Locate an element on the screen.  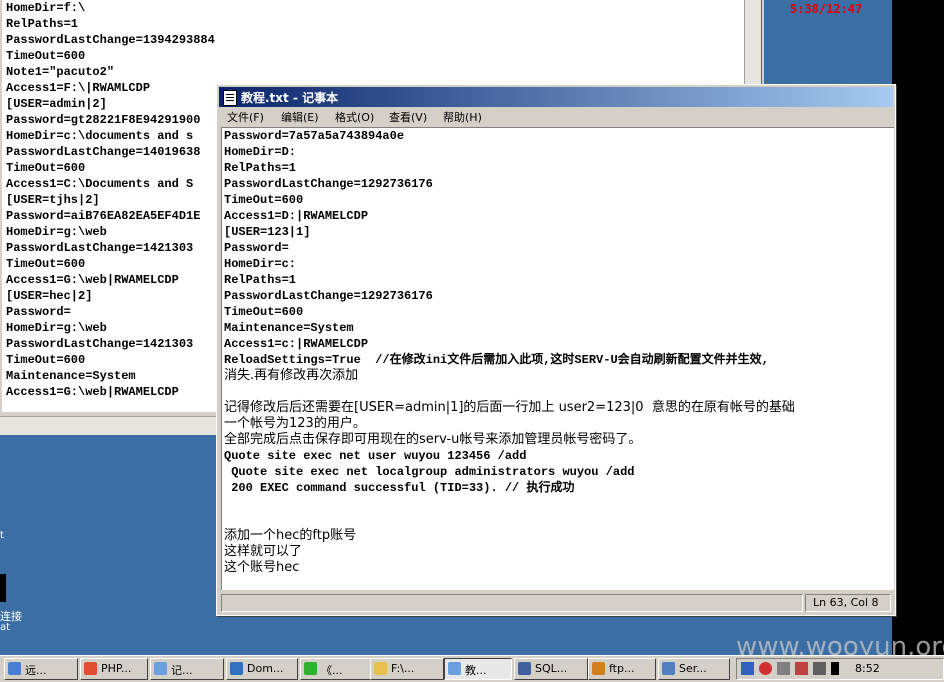
ftp-icon is located at coordinates (598, 668).